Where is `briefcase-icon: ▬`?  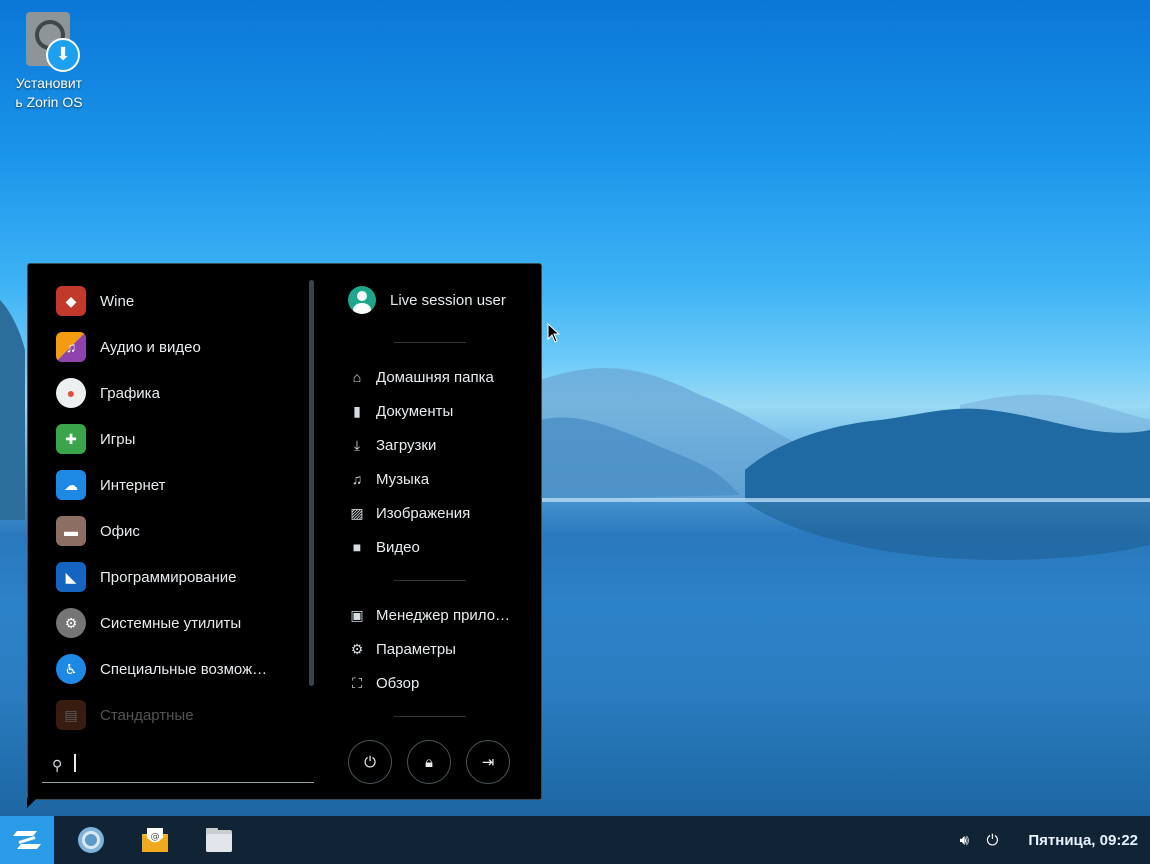 briefcase-icon: ▬ is located at coordinates (71, 531).